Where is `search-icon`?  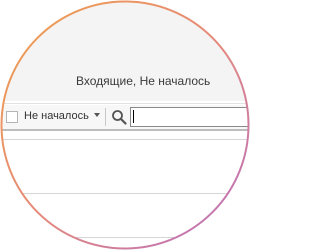 search-icon is located at coordinates (119, 117).